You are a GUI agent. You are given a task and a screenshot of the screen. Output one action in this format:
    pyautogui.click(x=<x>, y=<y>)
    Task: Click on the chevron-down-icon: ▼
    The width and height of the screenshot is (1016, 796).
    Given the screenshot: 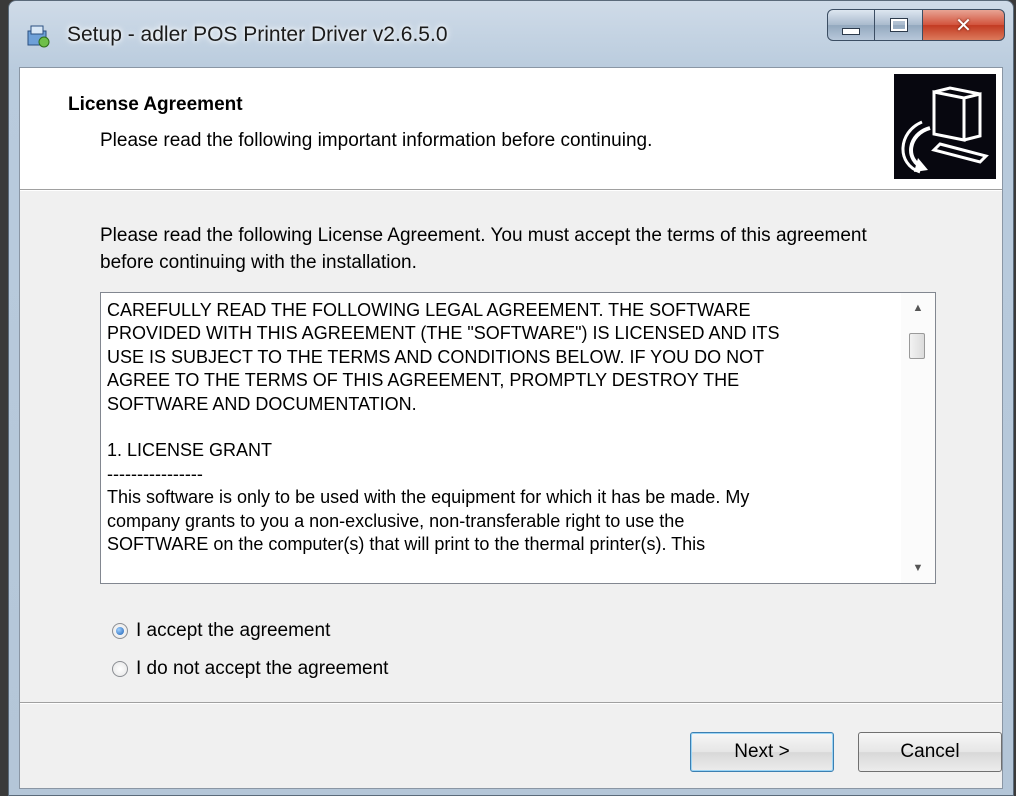 What is the action you would take?
    pyautogui.click(x=918, y=568)
    